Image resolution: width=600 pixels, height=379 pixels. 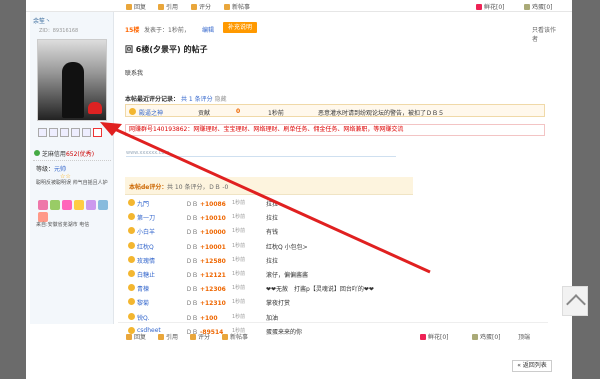 I want to click on back-to-list-button: « 返回列表, so click(x=532, y=366).